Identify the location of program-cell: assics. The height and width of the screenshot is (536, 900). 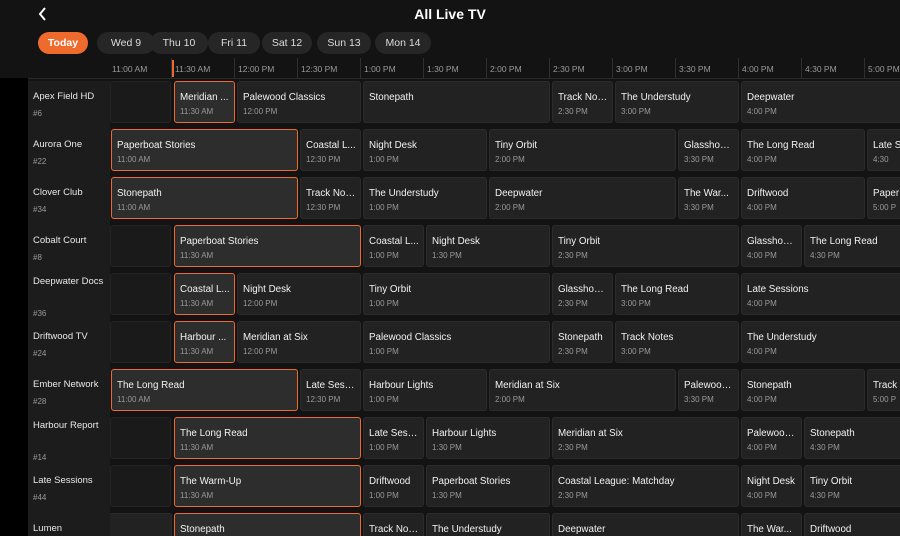
(141, 524).